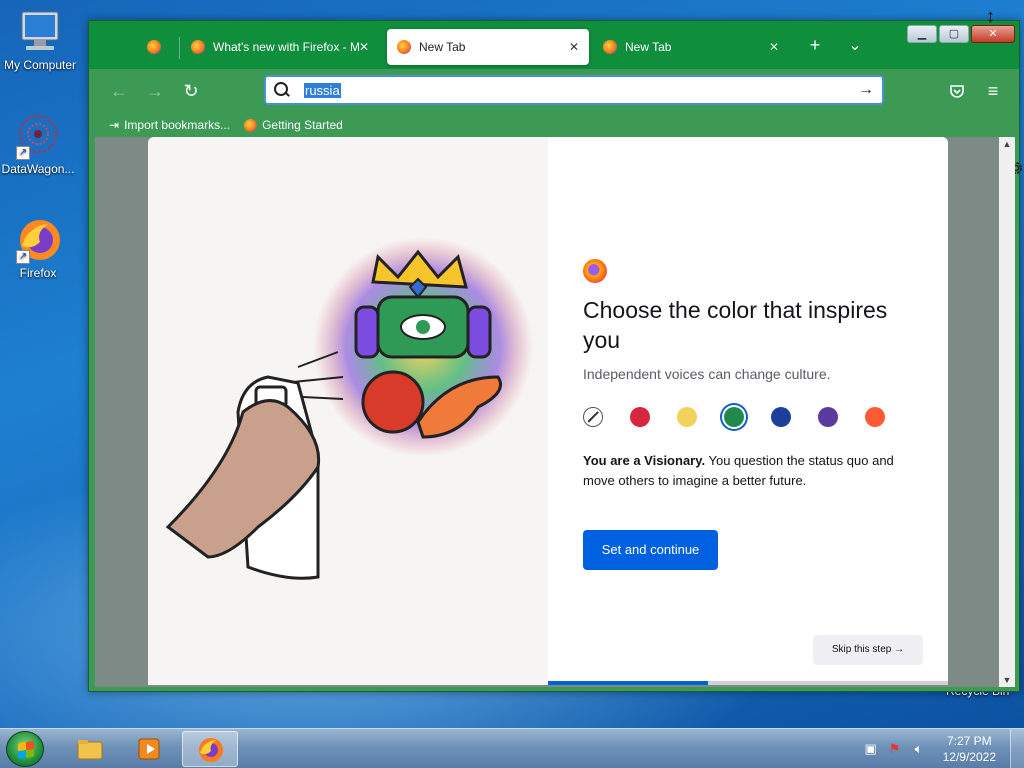 Image resolution: width=1024 pixels, height=768 pixels. What do you see at coordinates (25, 749) in the screenshot?
I see `start-button` at bounding box center [25, 749].